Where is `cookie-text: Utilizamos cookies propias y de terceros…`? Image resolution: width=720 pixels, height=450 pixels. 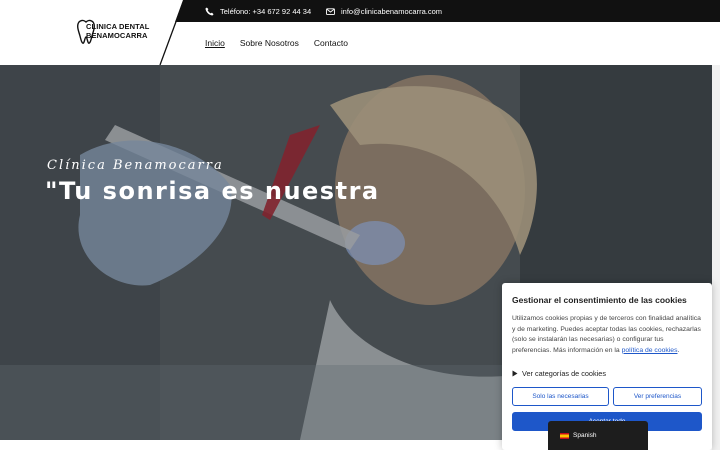
cookie-text: Utilizamos cookies propias y de terceros… is located at coordinates (608, 335).